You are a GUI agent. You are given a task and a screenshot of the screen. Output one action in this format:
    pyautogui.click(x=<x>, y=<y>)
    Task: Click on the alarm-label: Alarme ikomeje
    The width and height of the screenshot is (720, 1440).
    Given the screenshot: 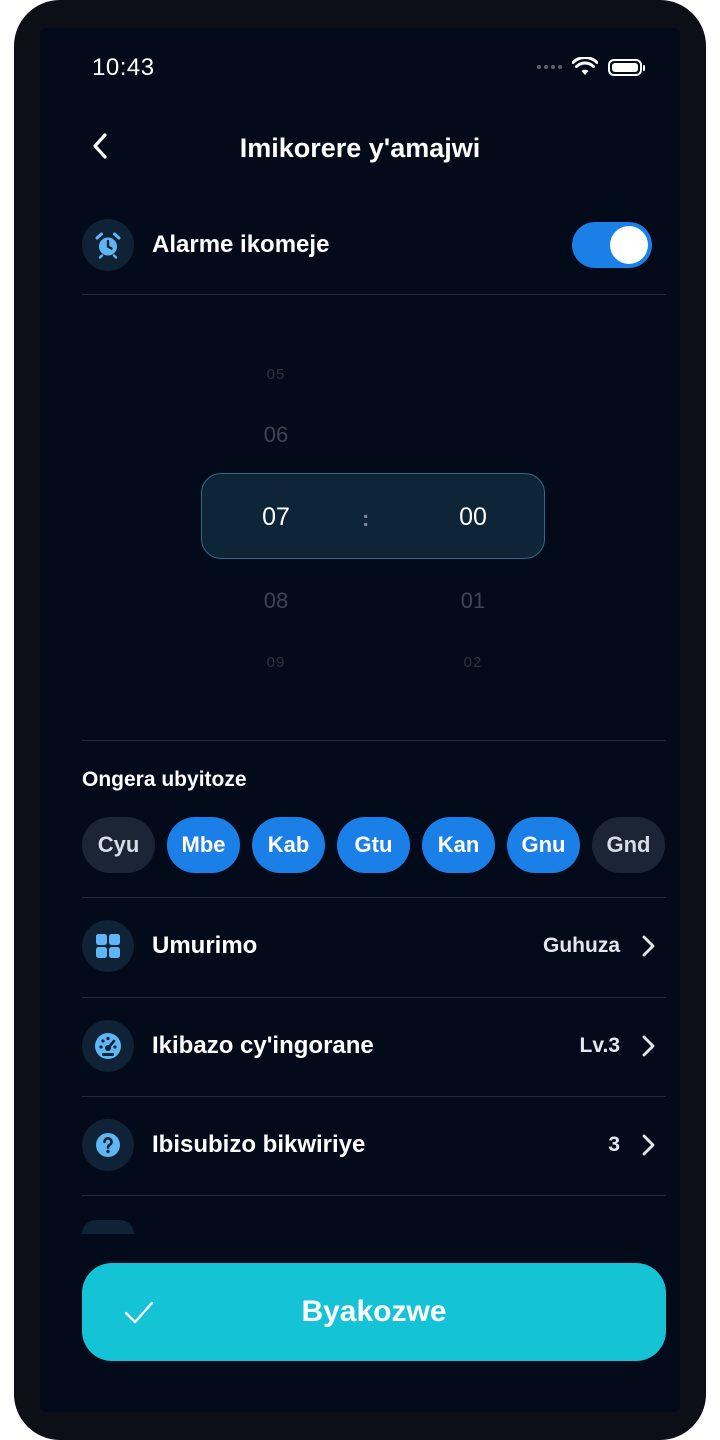 What is the action you would take?
    pyautogui.click(x=241, y=244)
    